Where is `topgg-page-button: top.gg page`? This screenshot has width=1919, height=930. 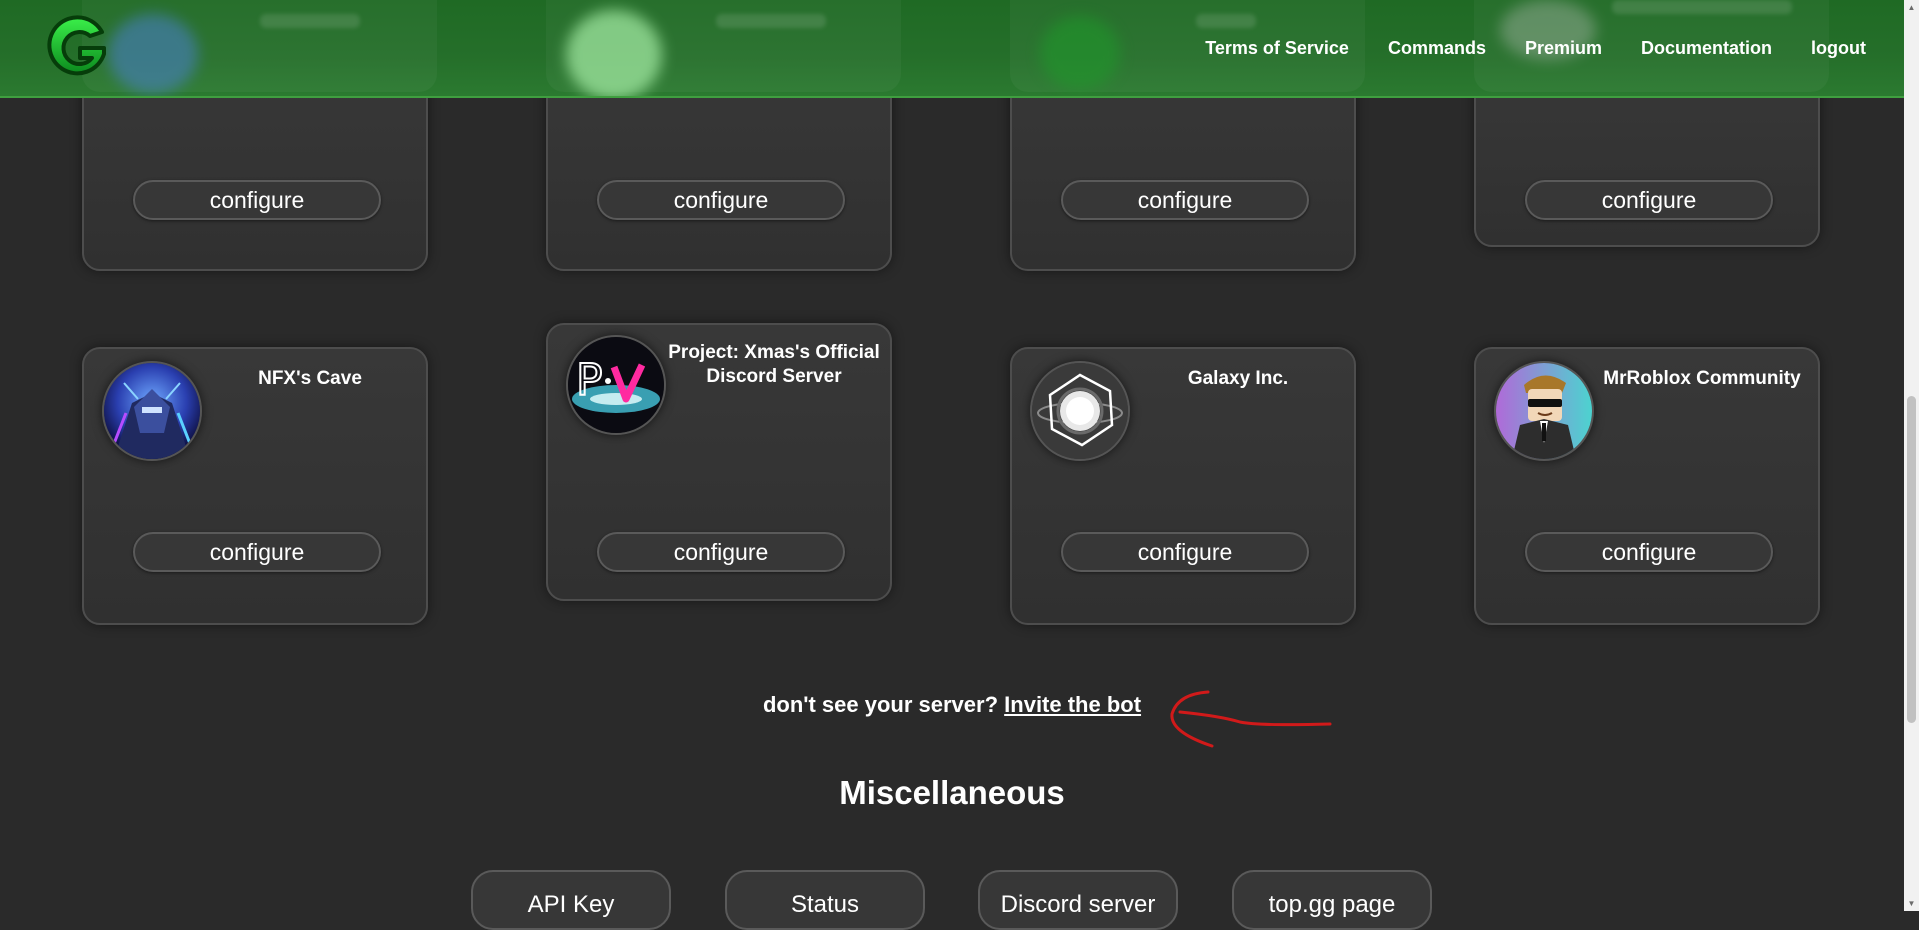
topgg-page-button: top.gg page is located at coordinates (1332, 900).